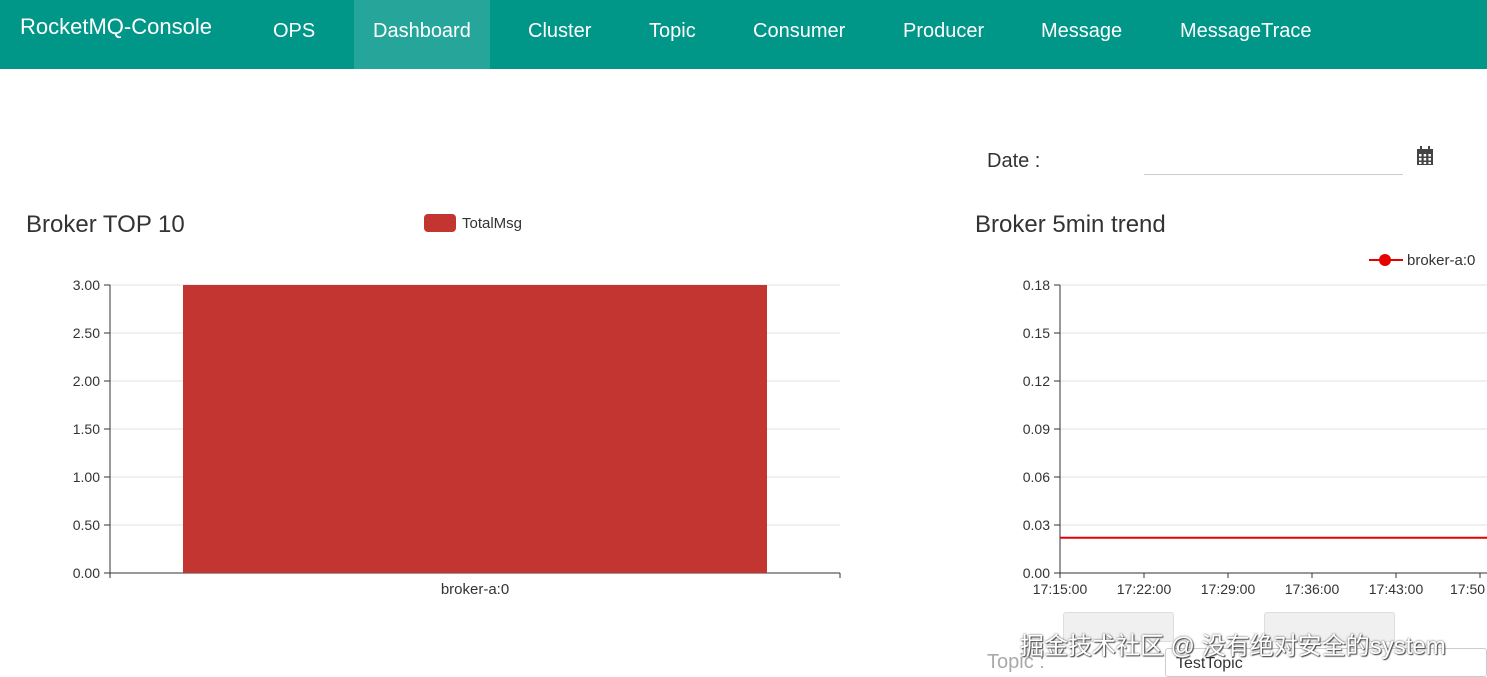  Describe the element at coordinates (116, 27) in the screenshot. I see `brand-title: RocketMQ-Console` at that location.